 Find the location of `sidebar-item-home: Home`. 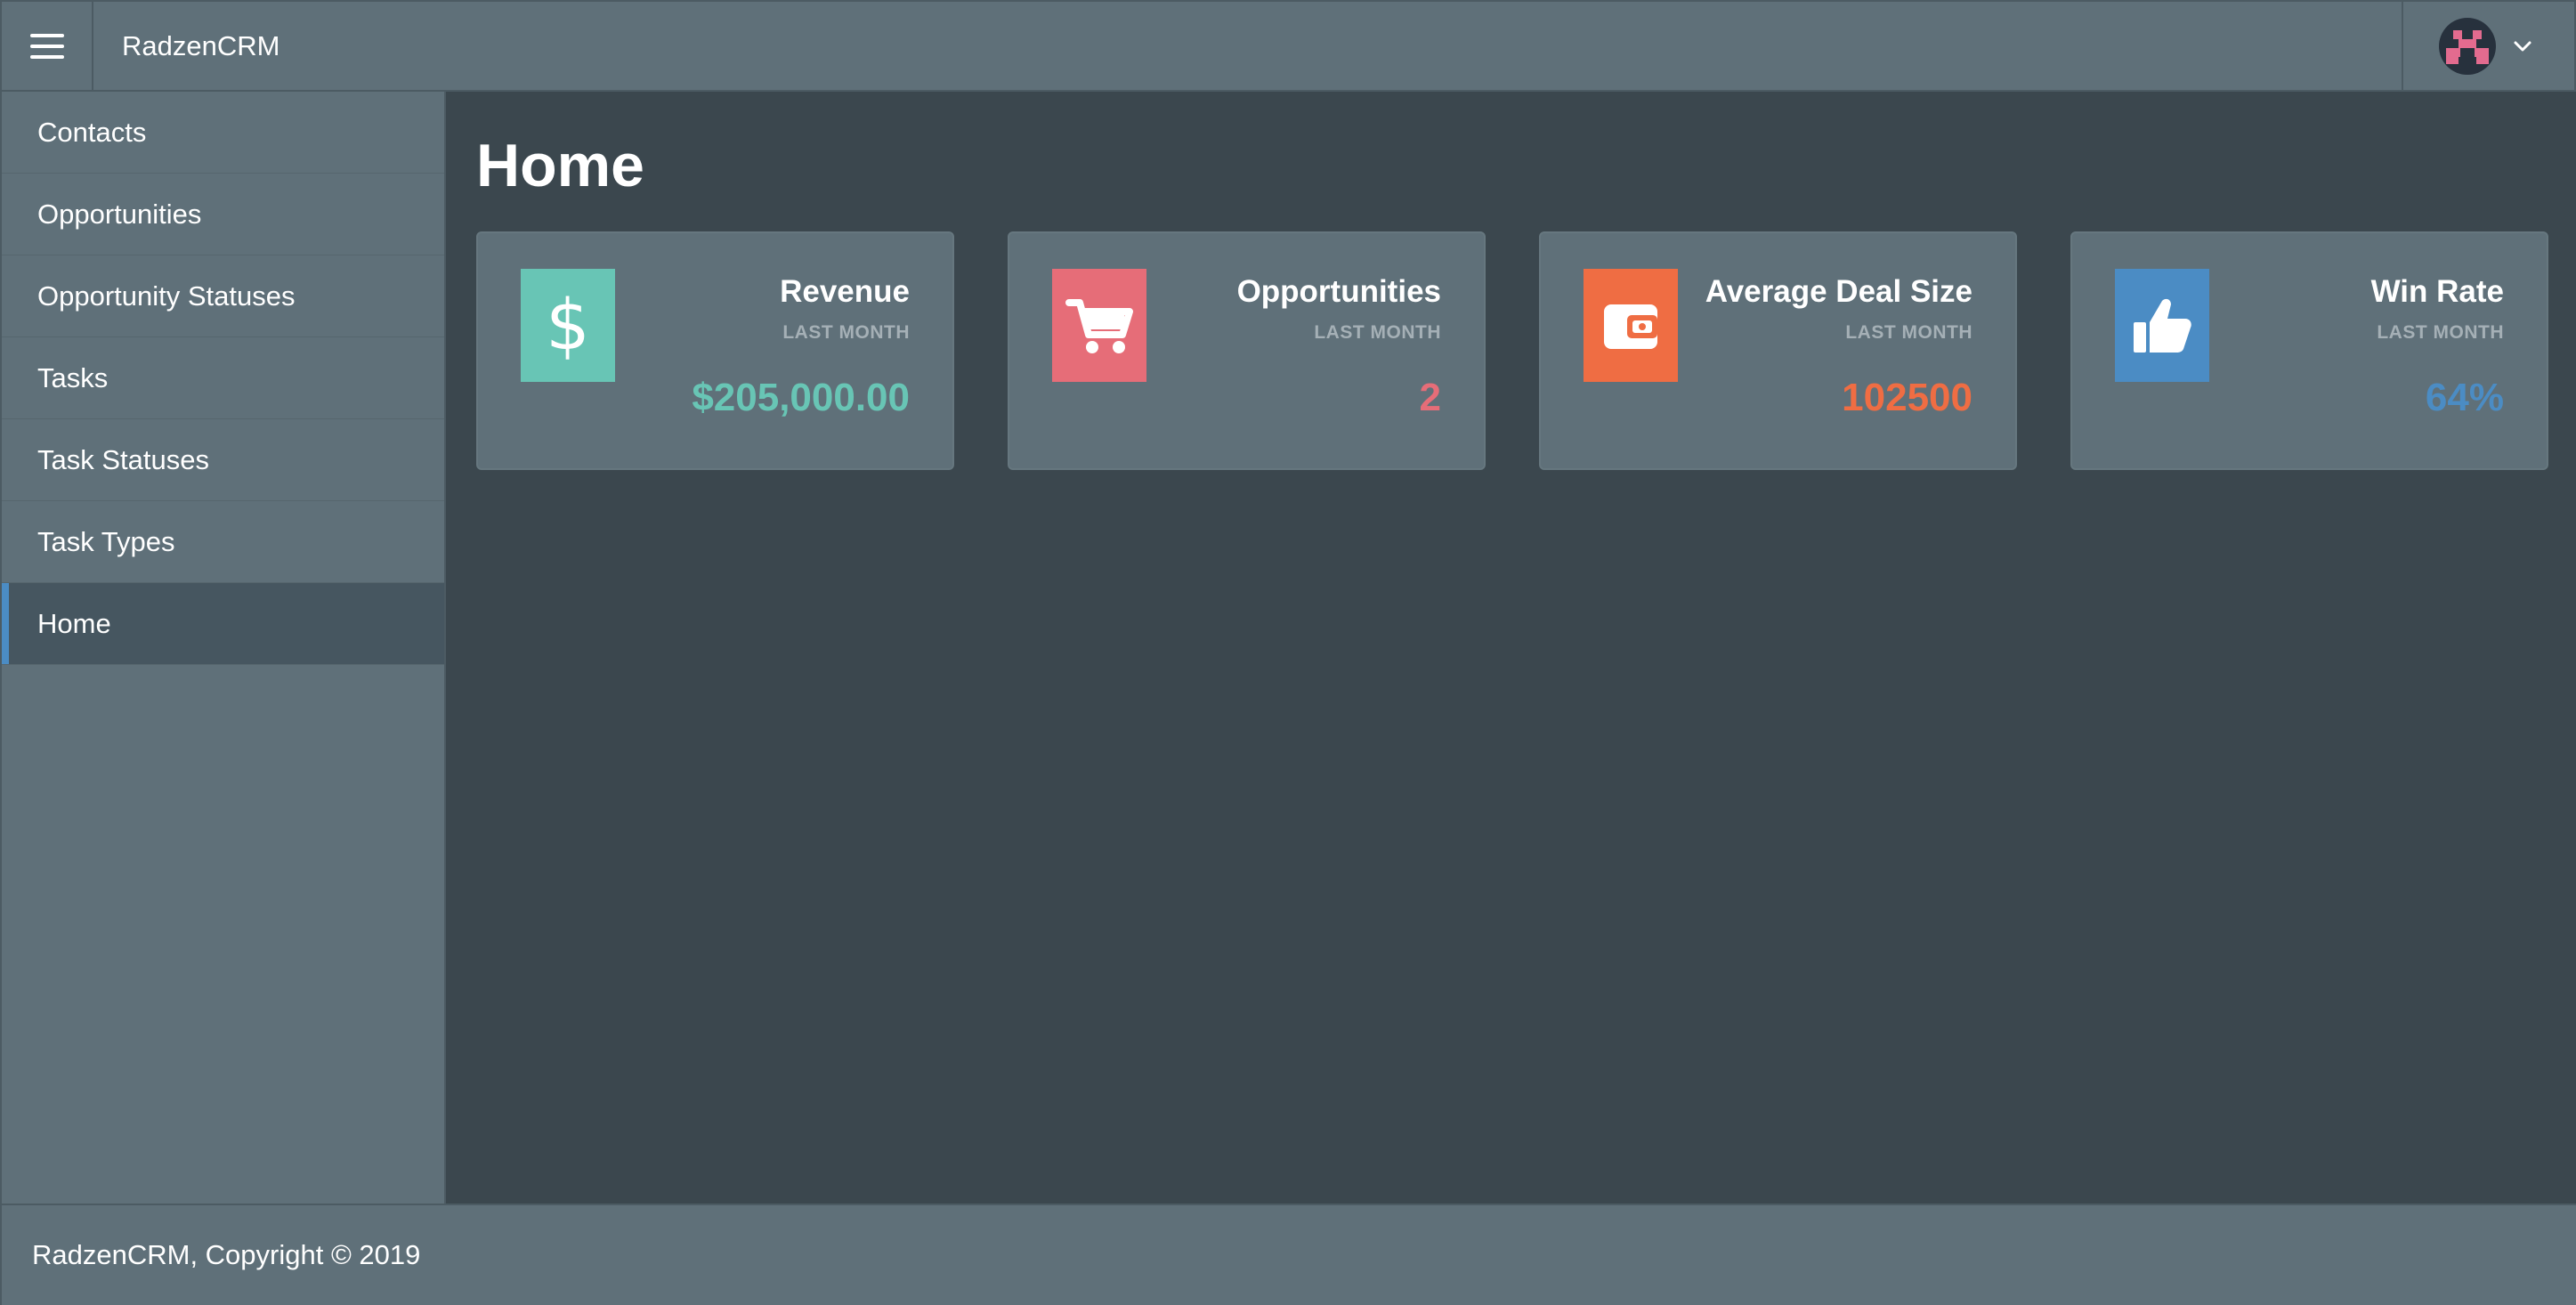

sidebar-item-home: Home is located at coordinates (223, 624).